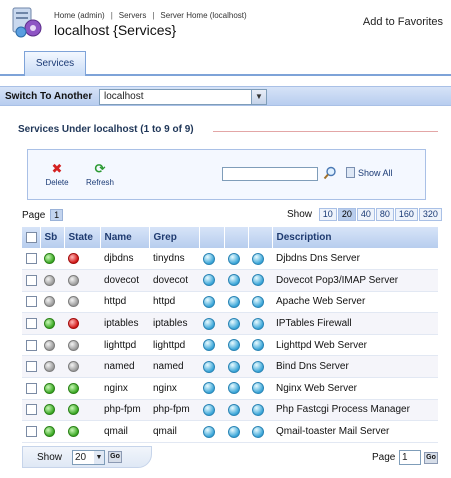  Describe the element at coordinates (57, 215) in the screenshot. I see `page-number-current: 1` at that location.